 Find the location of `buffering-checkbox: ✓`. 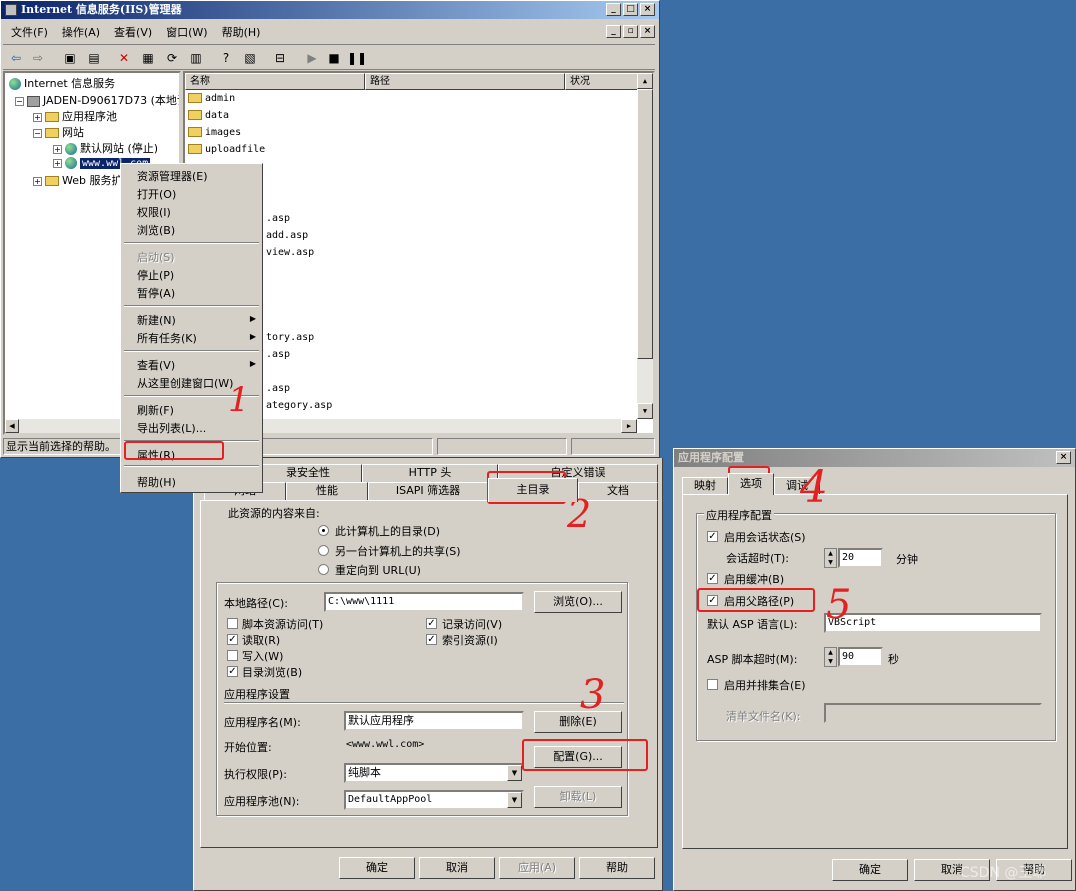

buffering-checkbox: ✓ is located at coordinates (712, 578).